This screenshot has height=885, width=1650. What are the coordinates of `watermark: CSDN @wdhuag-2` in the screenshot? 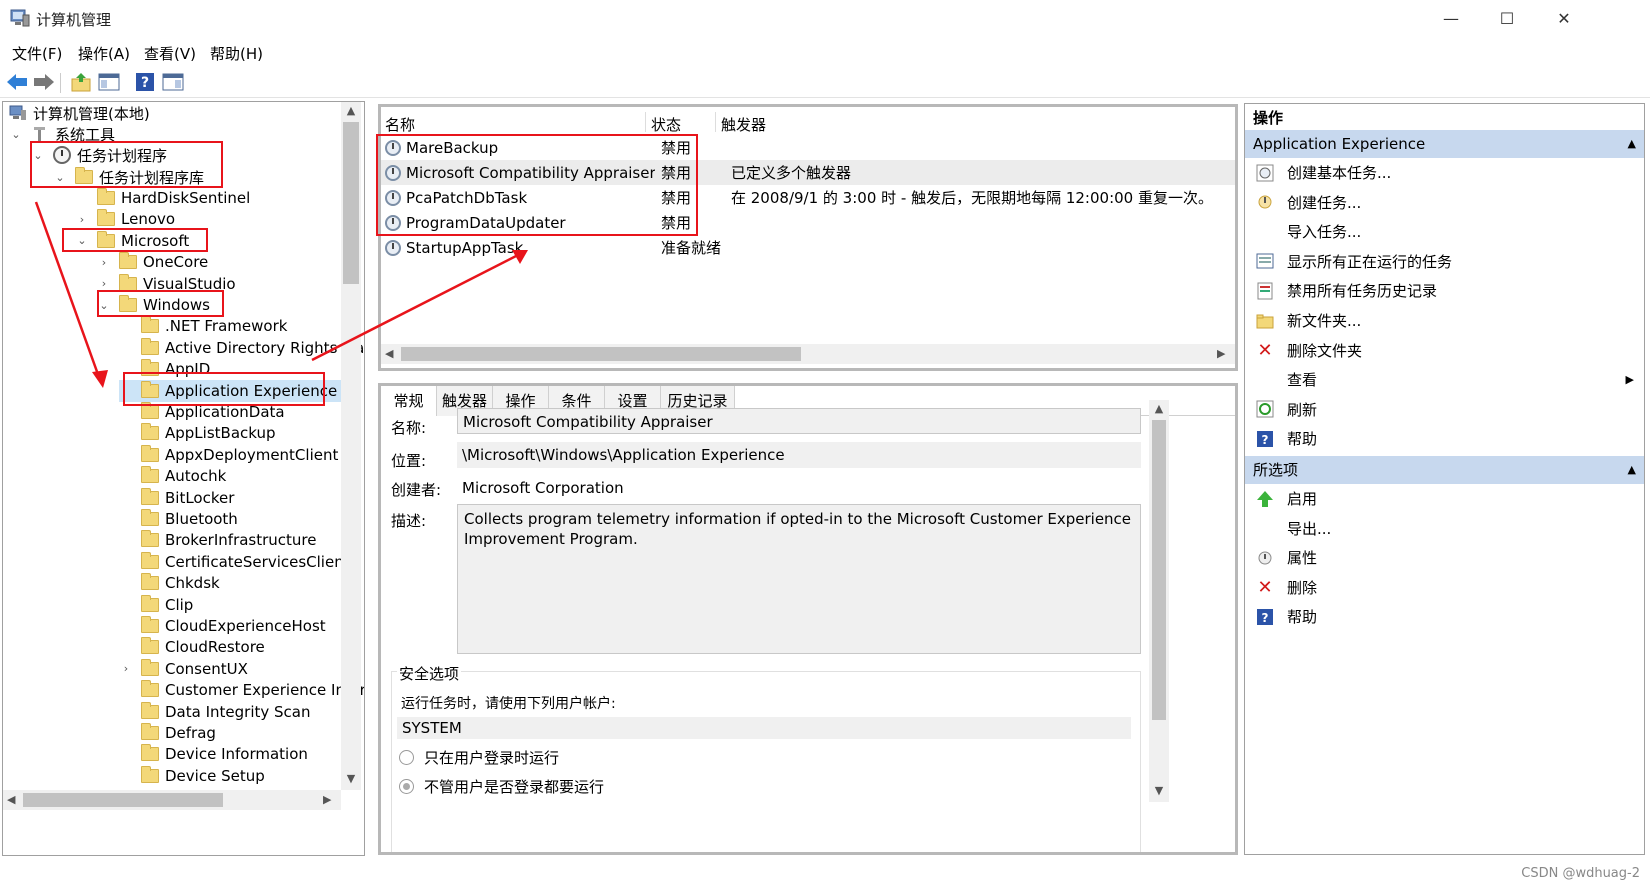 It's located at (1580, 873).